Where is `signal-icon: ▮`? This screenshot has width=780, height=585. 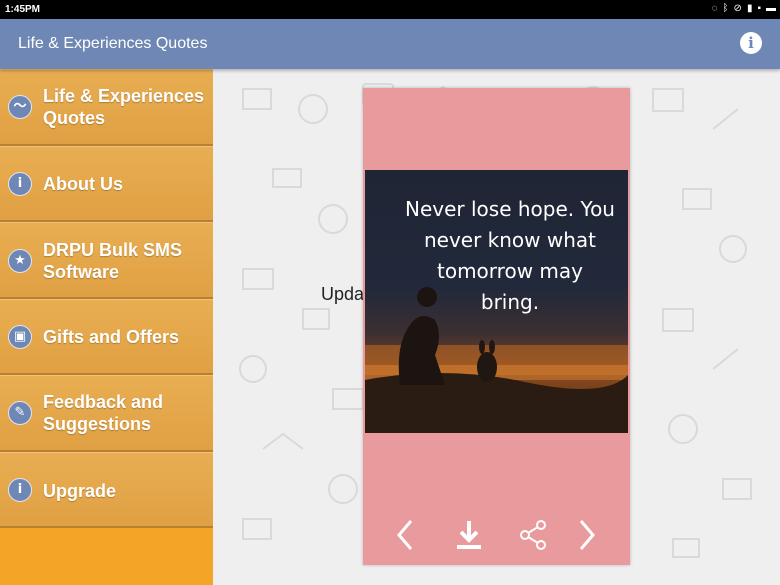 signal-icon: ▮ is located at coordinates (749, 8).